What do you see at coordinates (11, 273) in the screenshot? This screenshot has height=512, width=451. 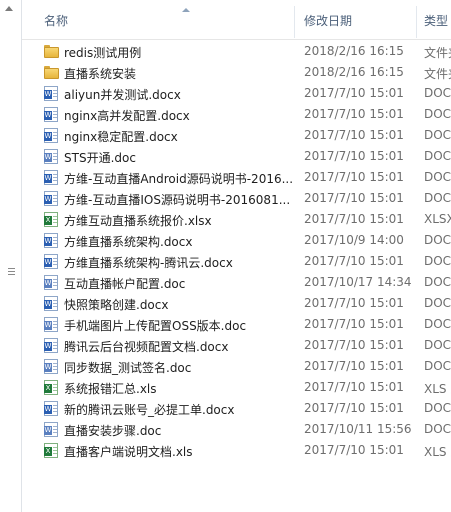 I see `scrollbar-grip-icon` at bounding box center [11, 273].